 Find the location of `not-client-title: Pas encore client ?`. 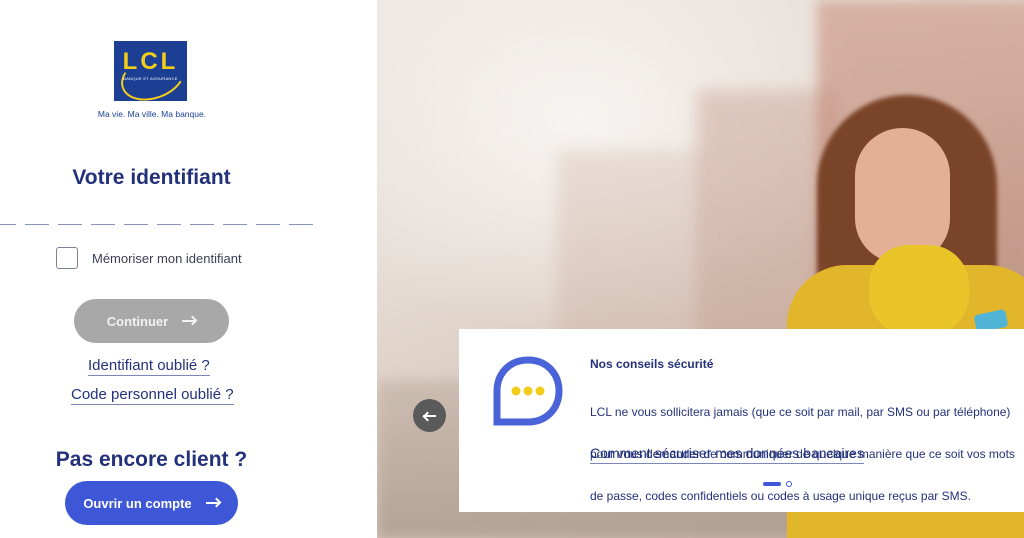

not-client-title: Pas encore client ? is located at coordinates (151, 459).